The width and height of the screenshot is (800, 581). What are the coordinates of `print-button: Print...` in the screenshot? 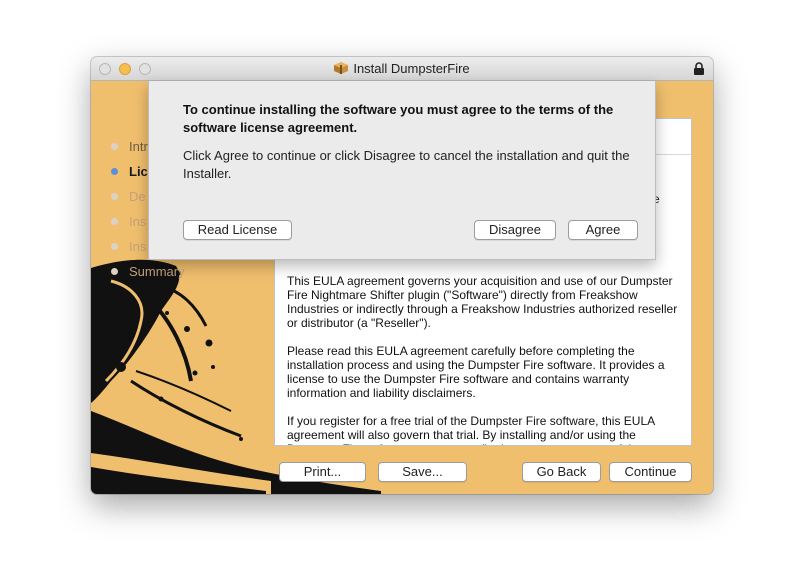 It's located at (322, 472).